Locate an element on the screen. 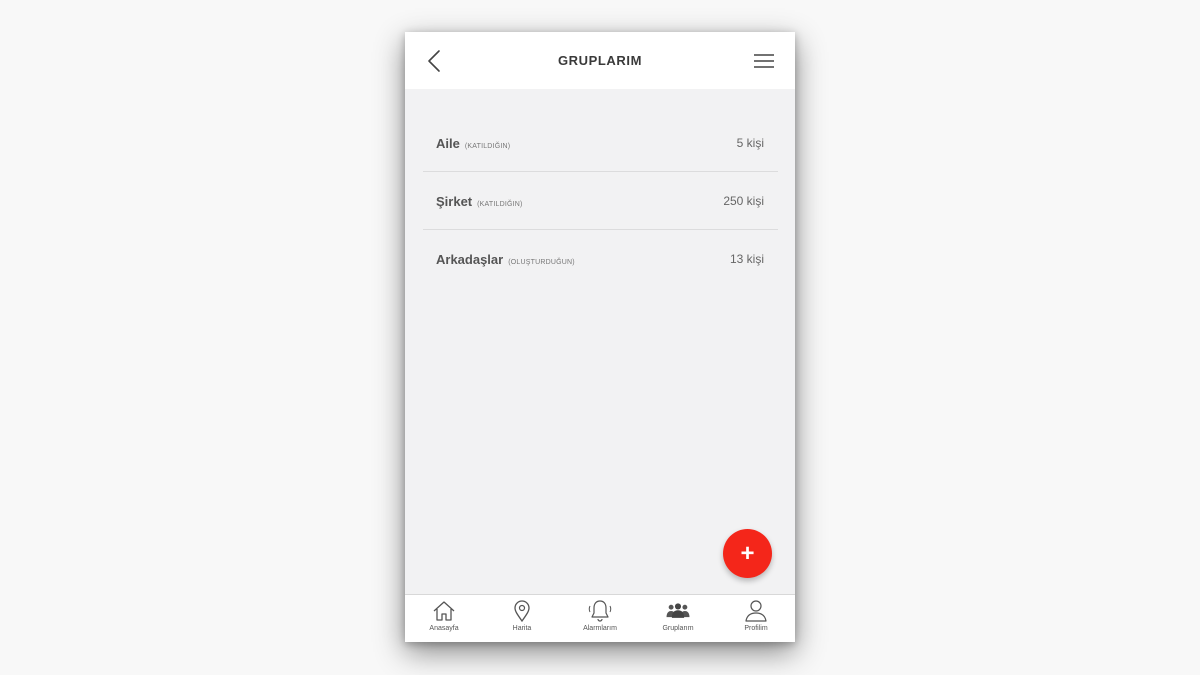 The height and width of the screenshot is (675, 1200). group-name: Şirket (KATILDIĞIN) is located at coordinates (479, 201).